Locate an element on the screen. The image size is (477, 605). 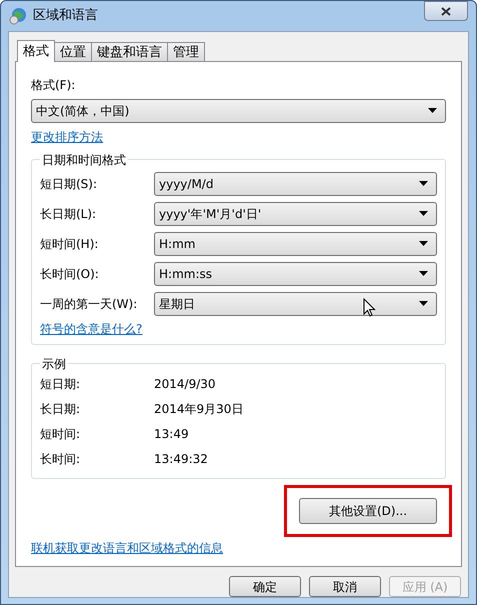
tab: 位置 is located at coordinates (73, 51).